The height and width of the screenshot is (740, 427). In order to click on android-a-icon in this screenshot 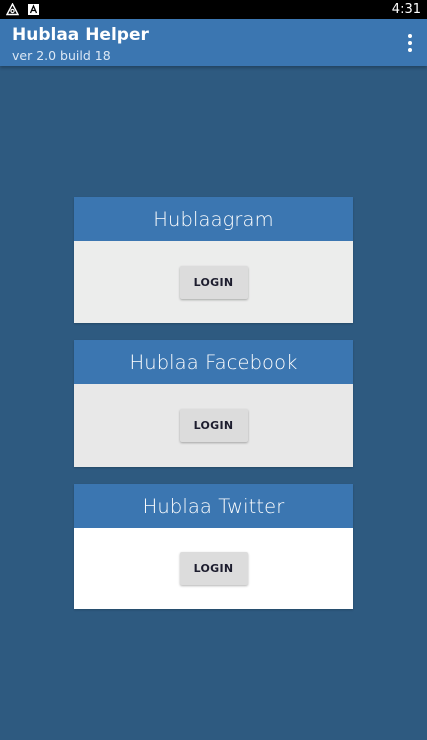, I will do `click(33, 9)`.